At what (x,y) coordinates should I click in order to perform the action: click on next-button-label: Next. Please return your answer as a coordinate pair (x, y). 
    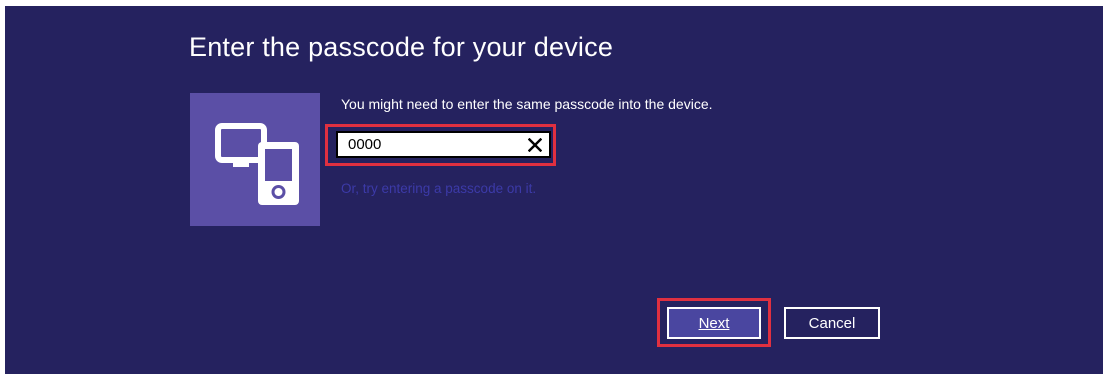
    Looking at the image, I should click on (714, 323).